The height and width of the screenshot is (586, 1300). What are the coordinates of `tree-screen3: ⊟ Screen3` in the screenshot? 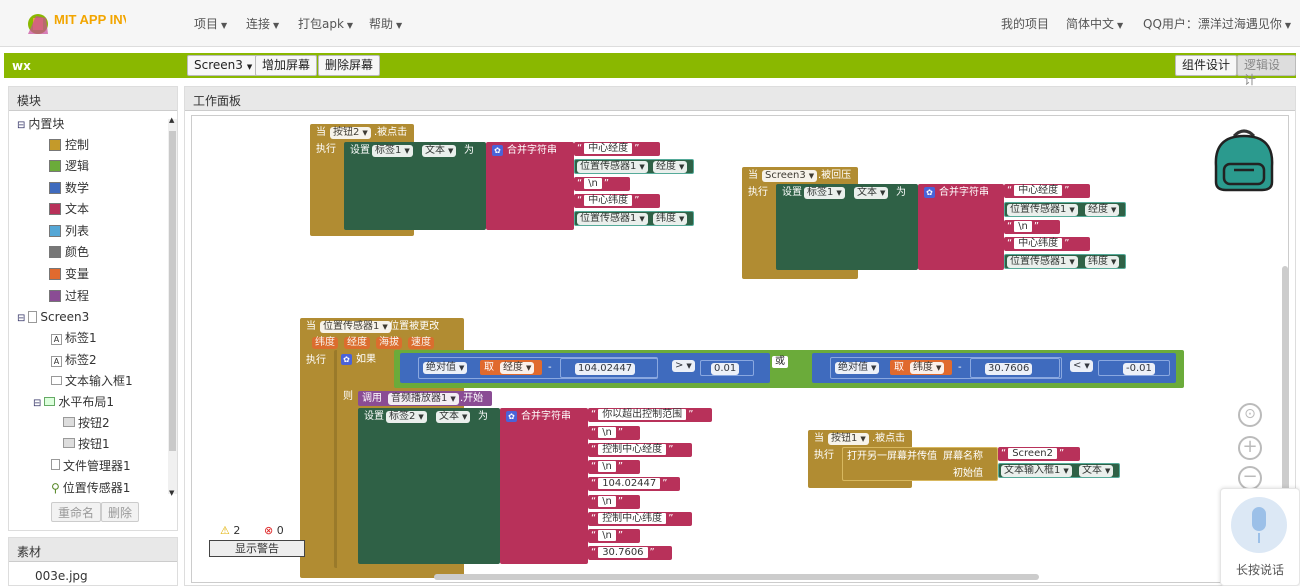 It's located at (53, 317).